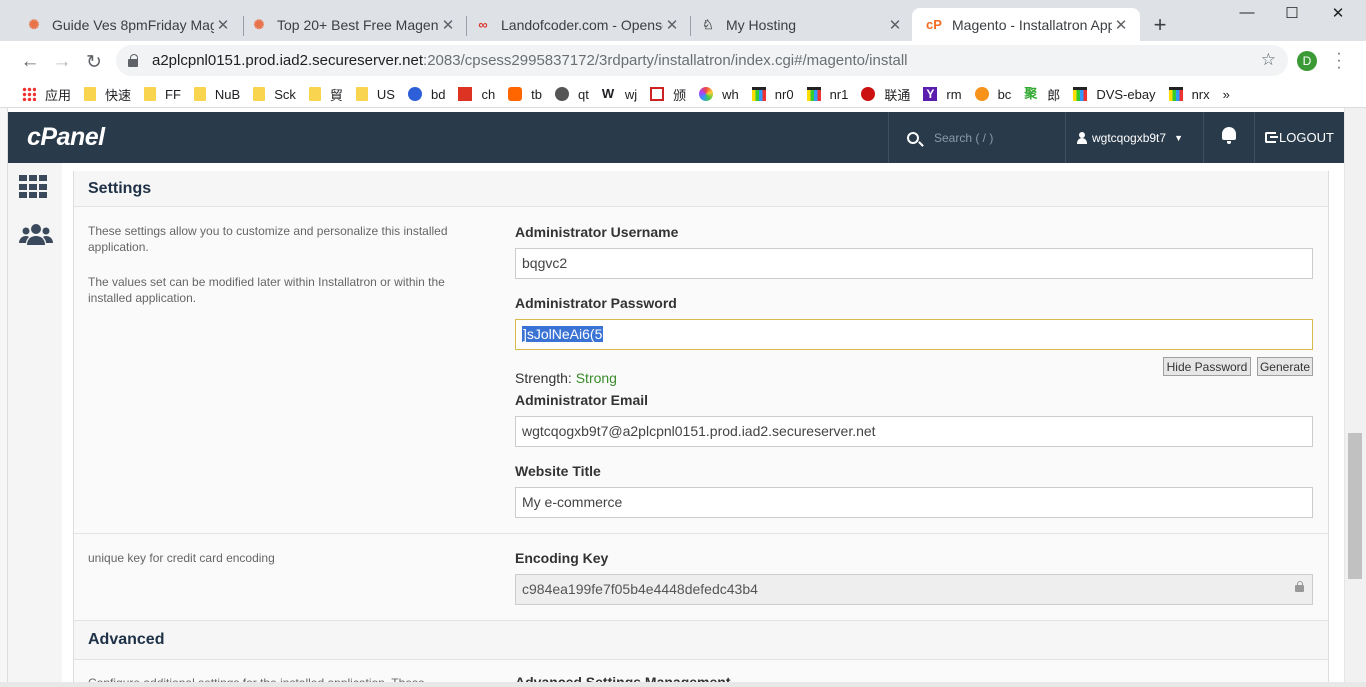  What do you see at coordinates (576, 24) in the screenshot?
I see `browser-tab-3: ∞ Landofcoder.com - Openso ✕` at bounding box center [576, 24].